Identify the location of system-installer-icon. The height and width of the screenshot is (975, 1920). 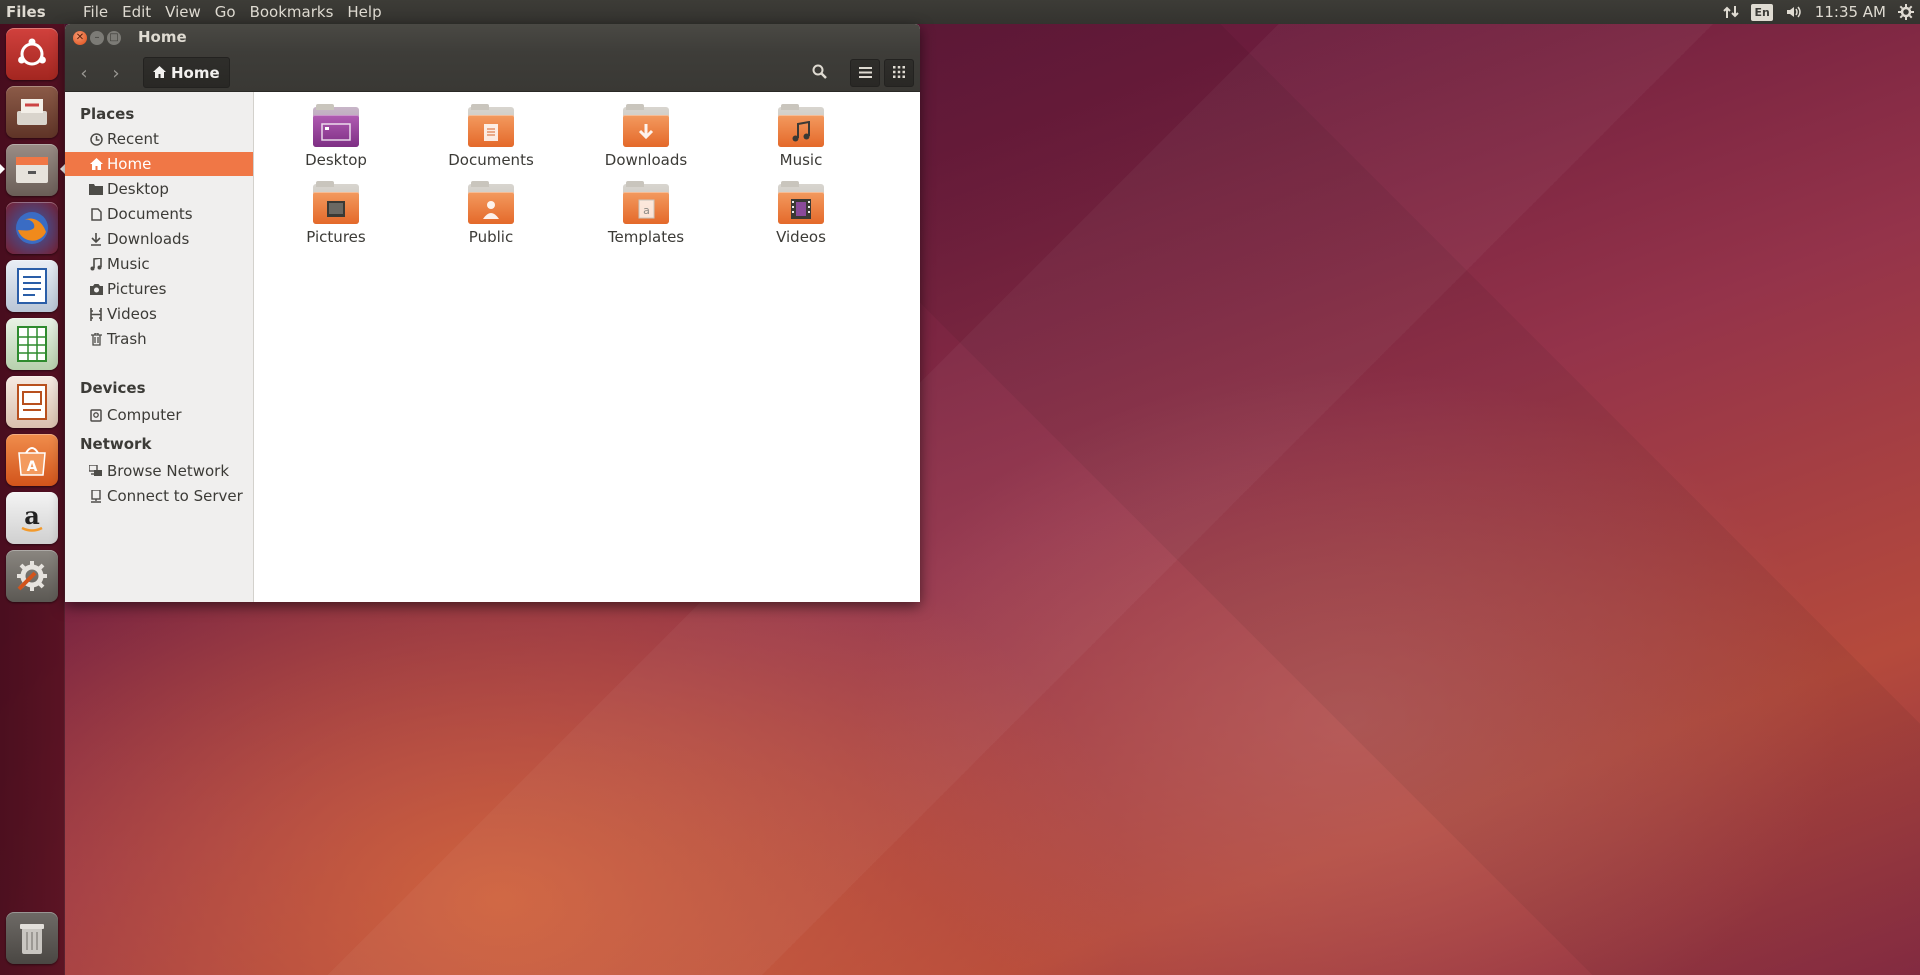
(32, 112).